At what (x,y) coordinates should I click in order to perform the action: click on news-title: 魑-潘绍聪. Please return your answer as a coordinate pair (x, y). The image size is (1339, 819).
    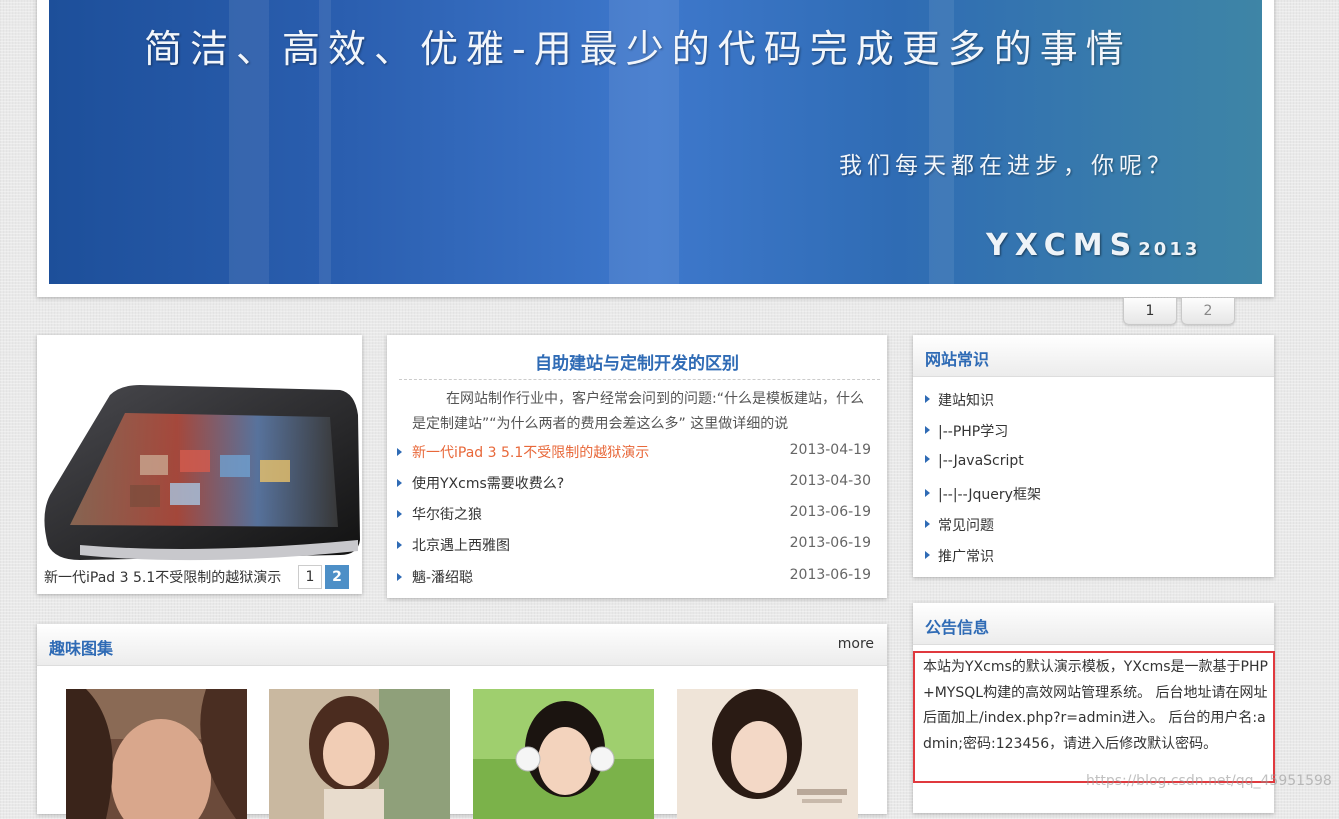
    Looking at the image, I should click on (442, 577).